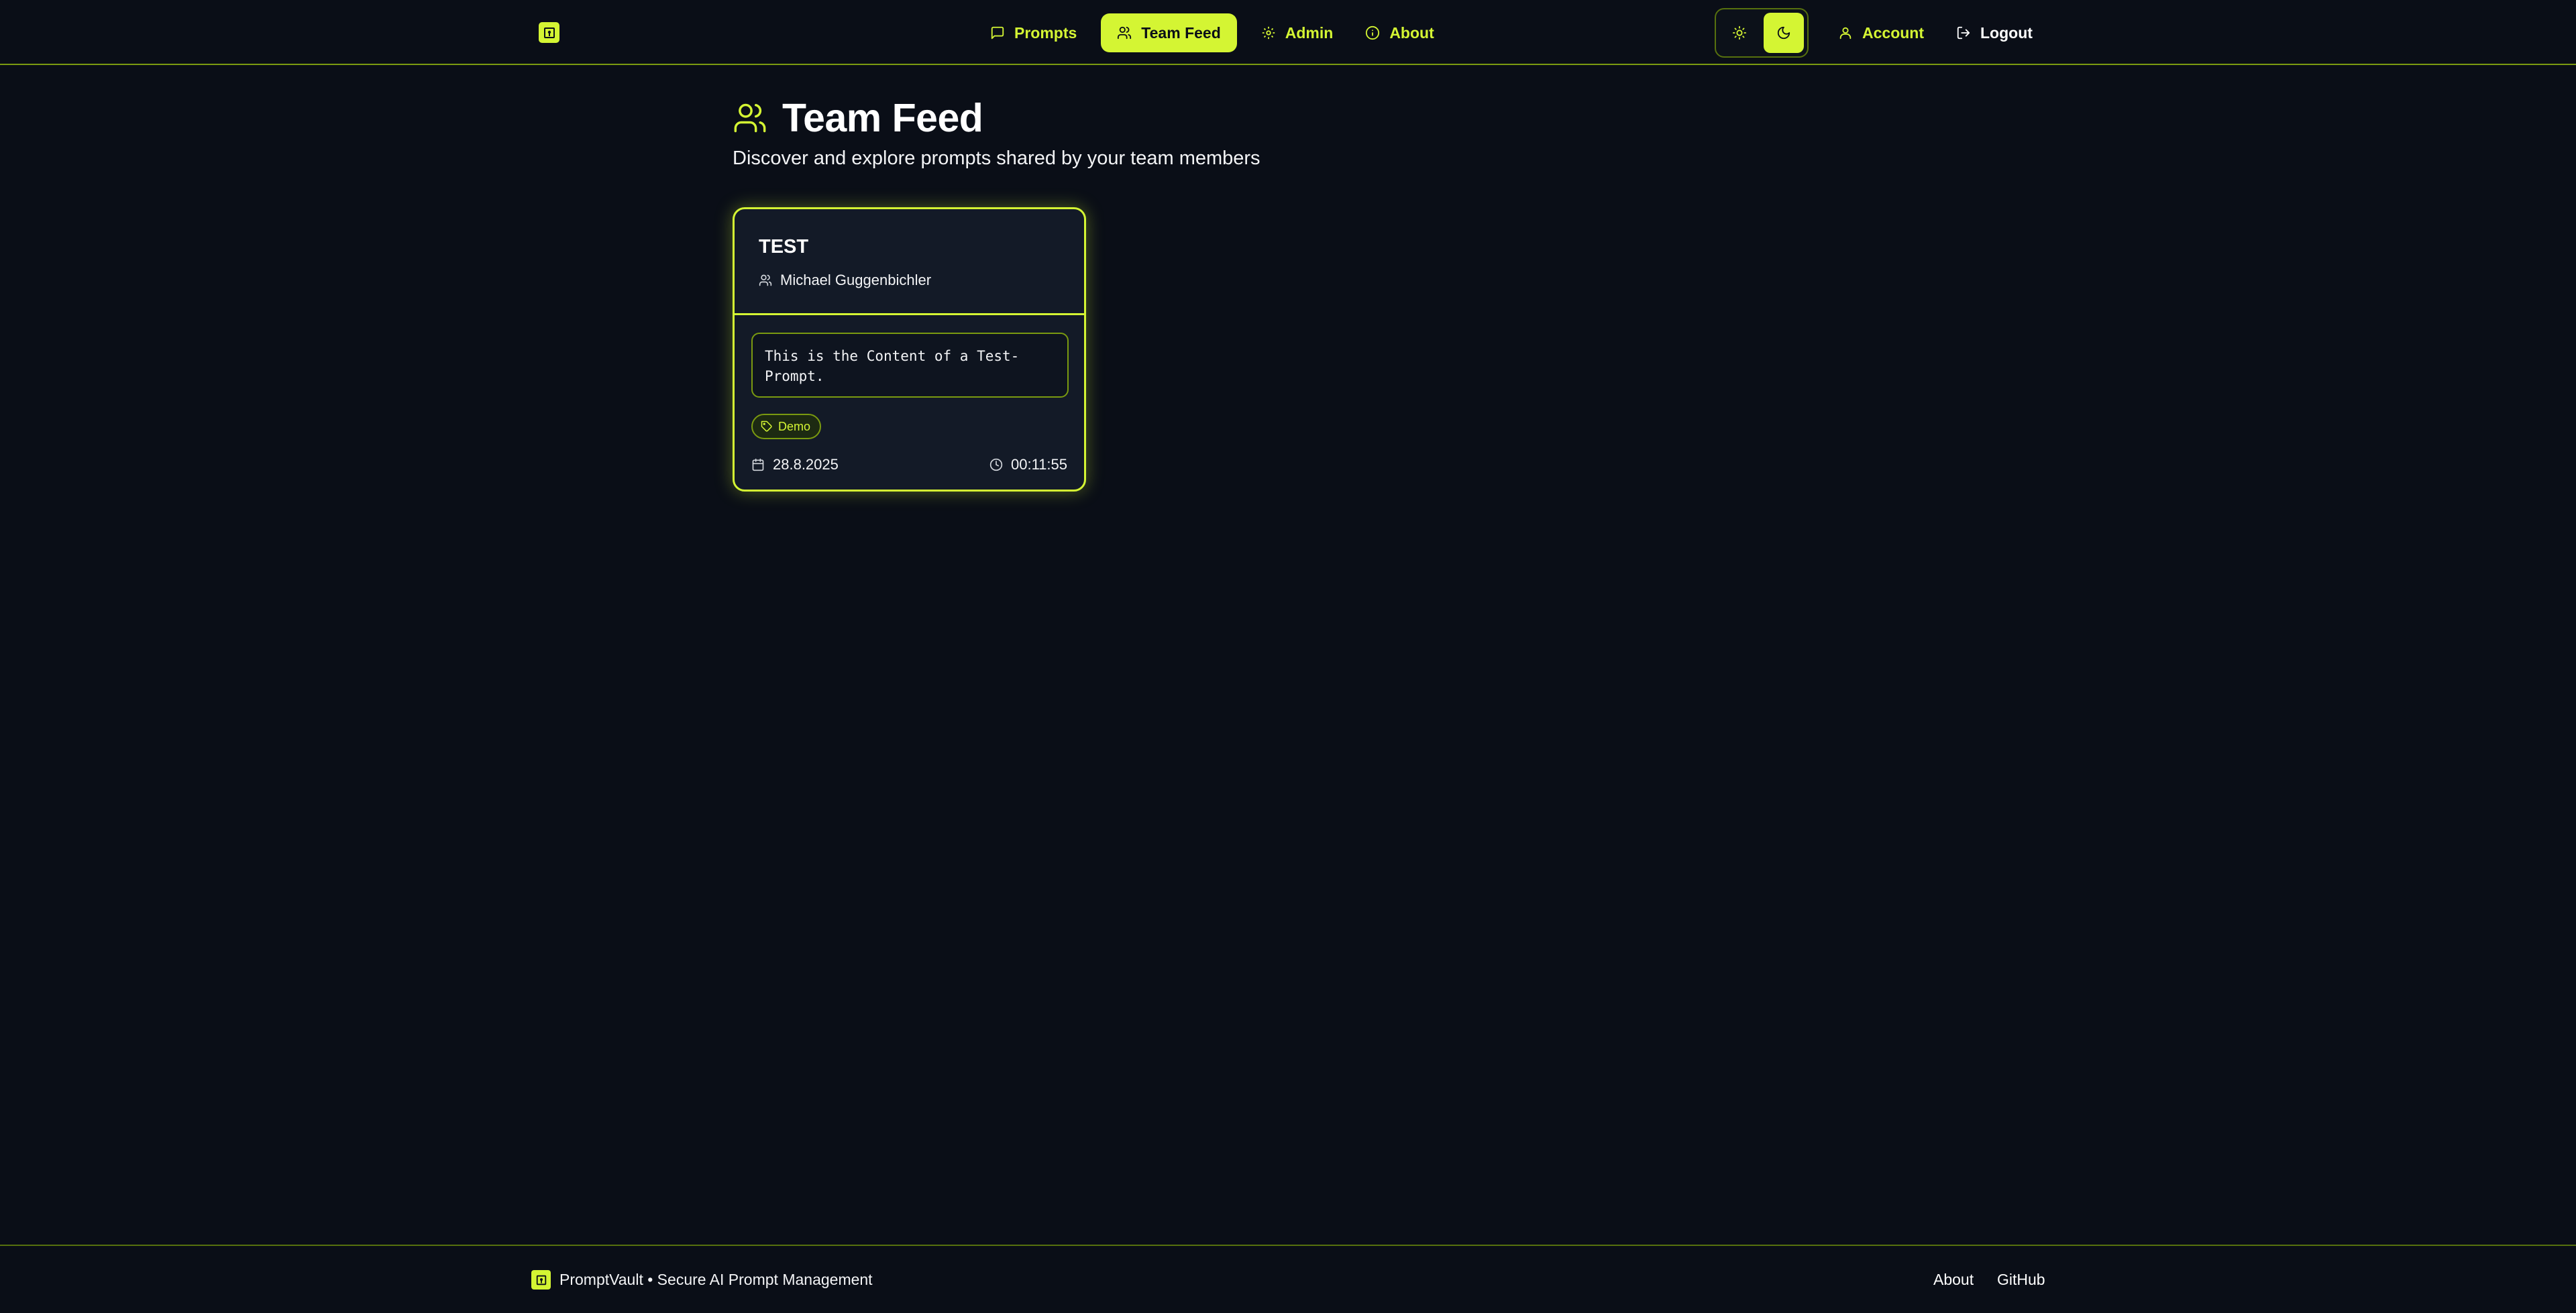 The height and width of the screenshot is (1313, 2576). I want to click on logout-button: Logout, so click(1994, 32).